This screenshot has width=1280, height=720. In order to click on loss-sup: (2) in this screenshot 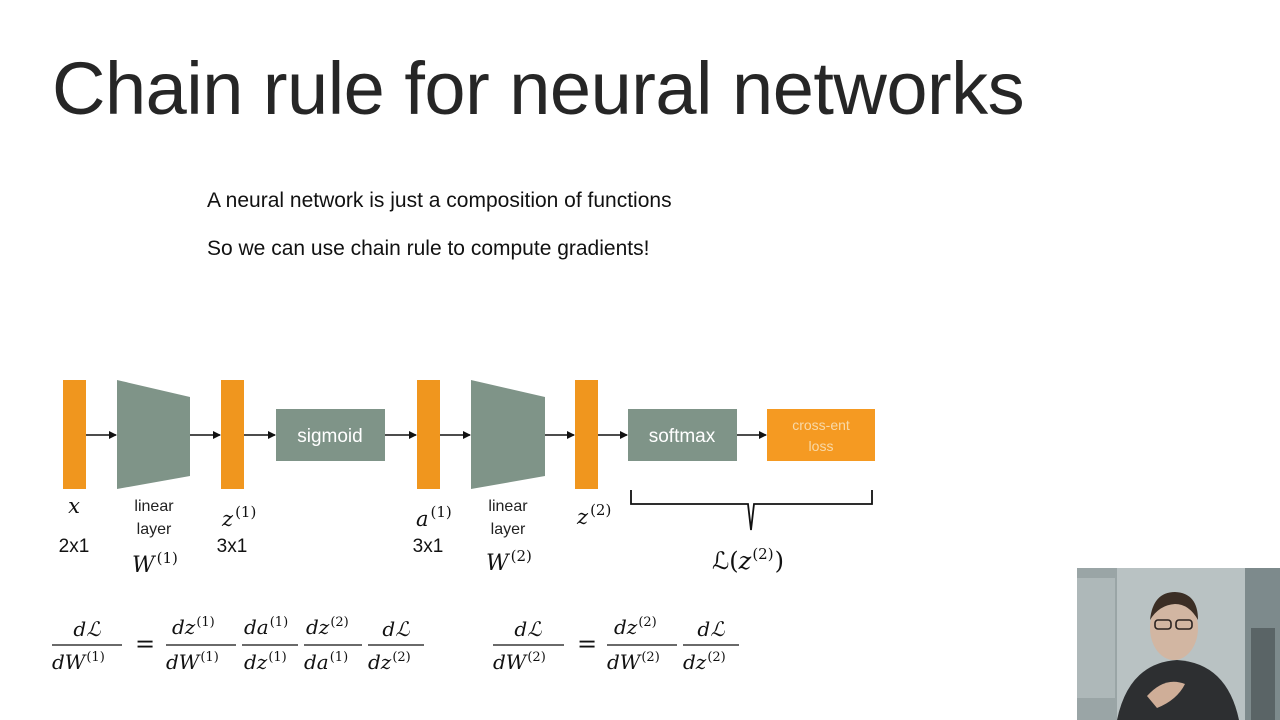, I will do `click(762, 554)`.